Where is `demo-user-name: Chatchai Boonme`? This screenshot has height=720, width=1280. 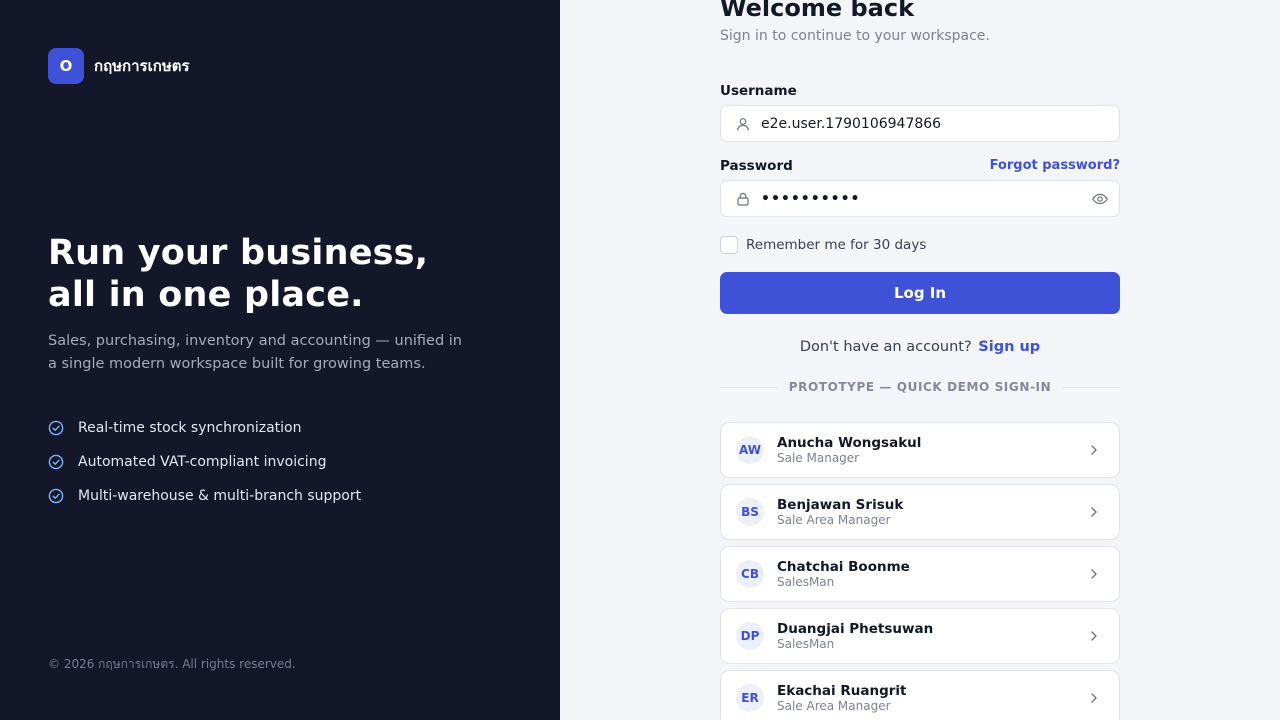
demo-user-name: Chatchai Boonme is located at coordinates (843, 566).